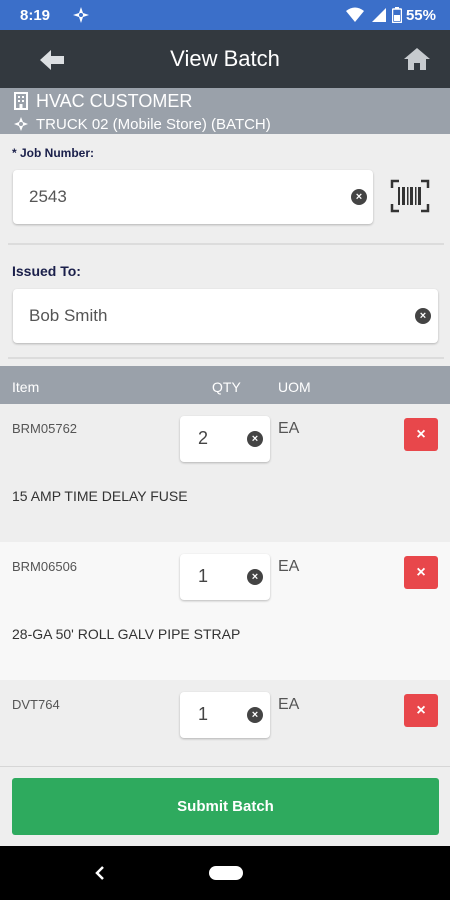  Describe the element at coordinates (420, 15) in the screenshot. I see `battery-percent: 55%` at that location.